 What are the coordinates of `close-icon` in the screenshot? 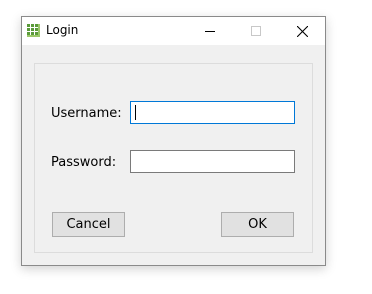 It's located at (302, 31).